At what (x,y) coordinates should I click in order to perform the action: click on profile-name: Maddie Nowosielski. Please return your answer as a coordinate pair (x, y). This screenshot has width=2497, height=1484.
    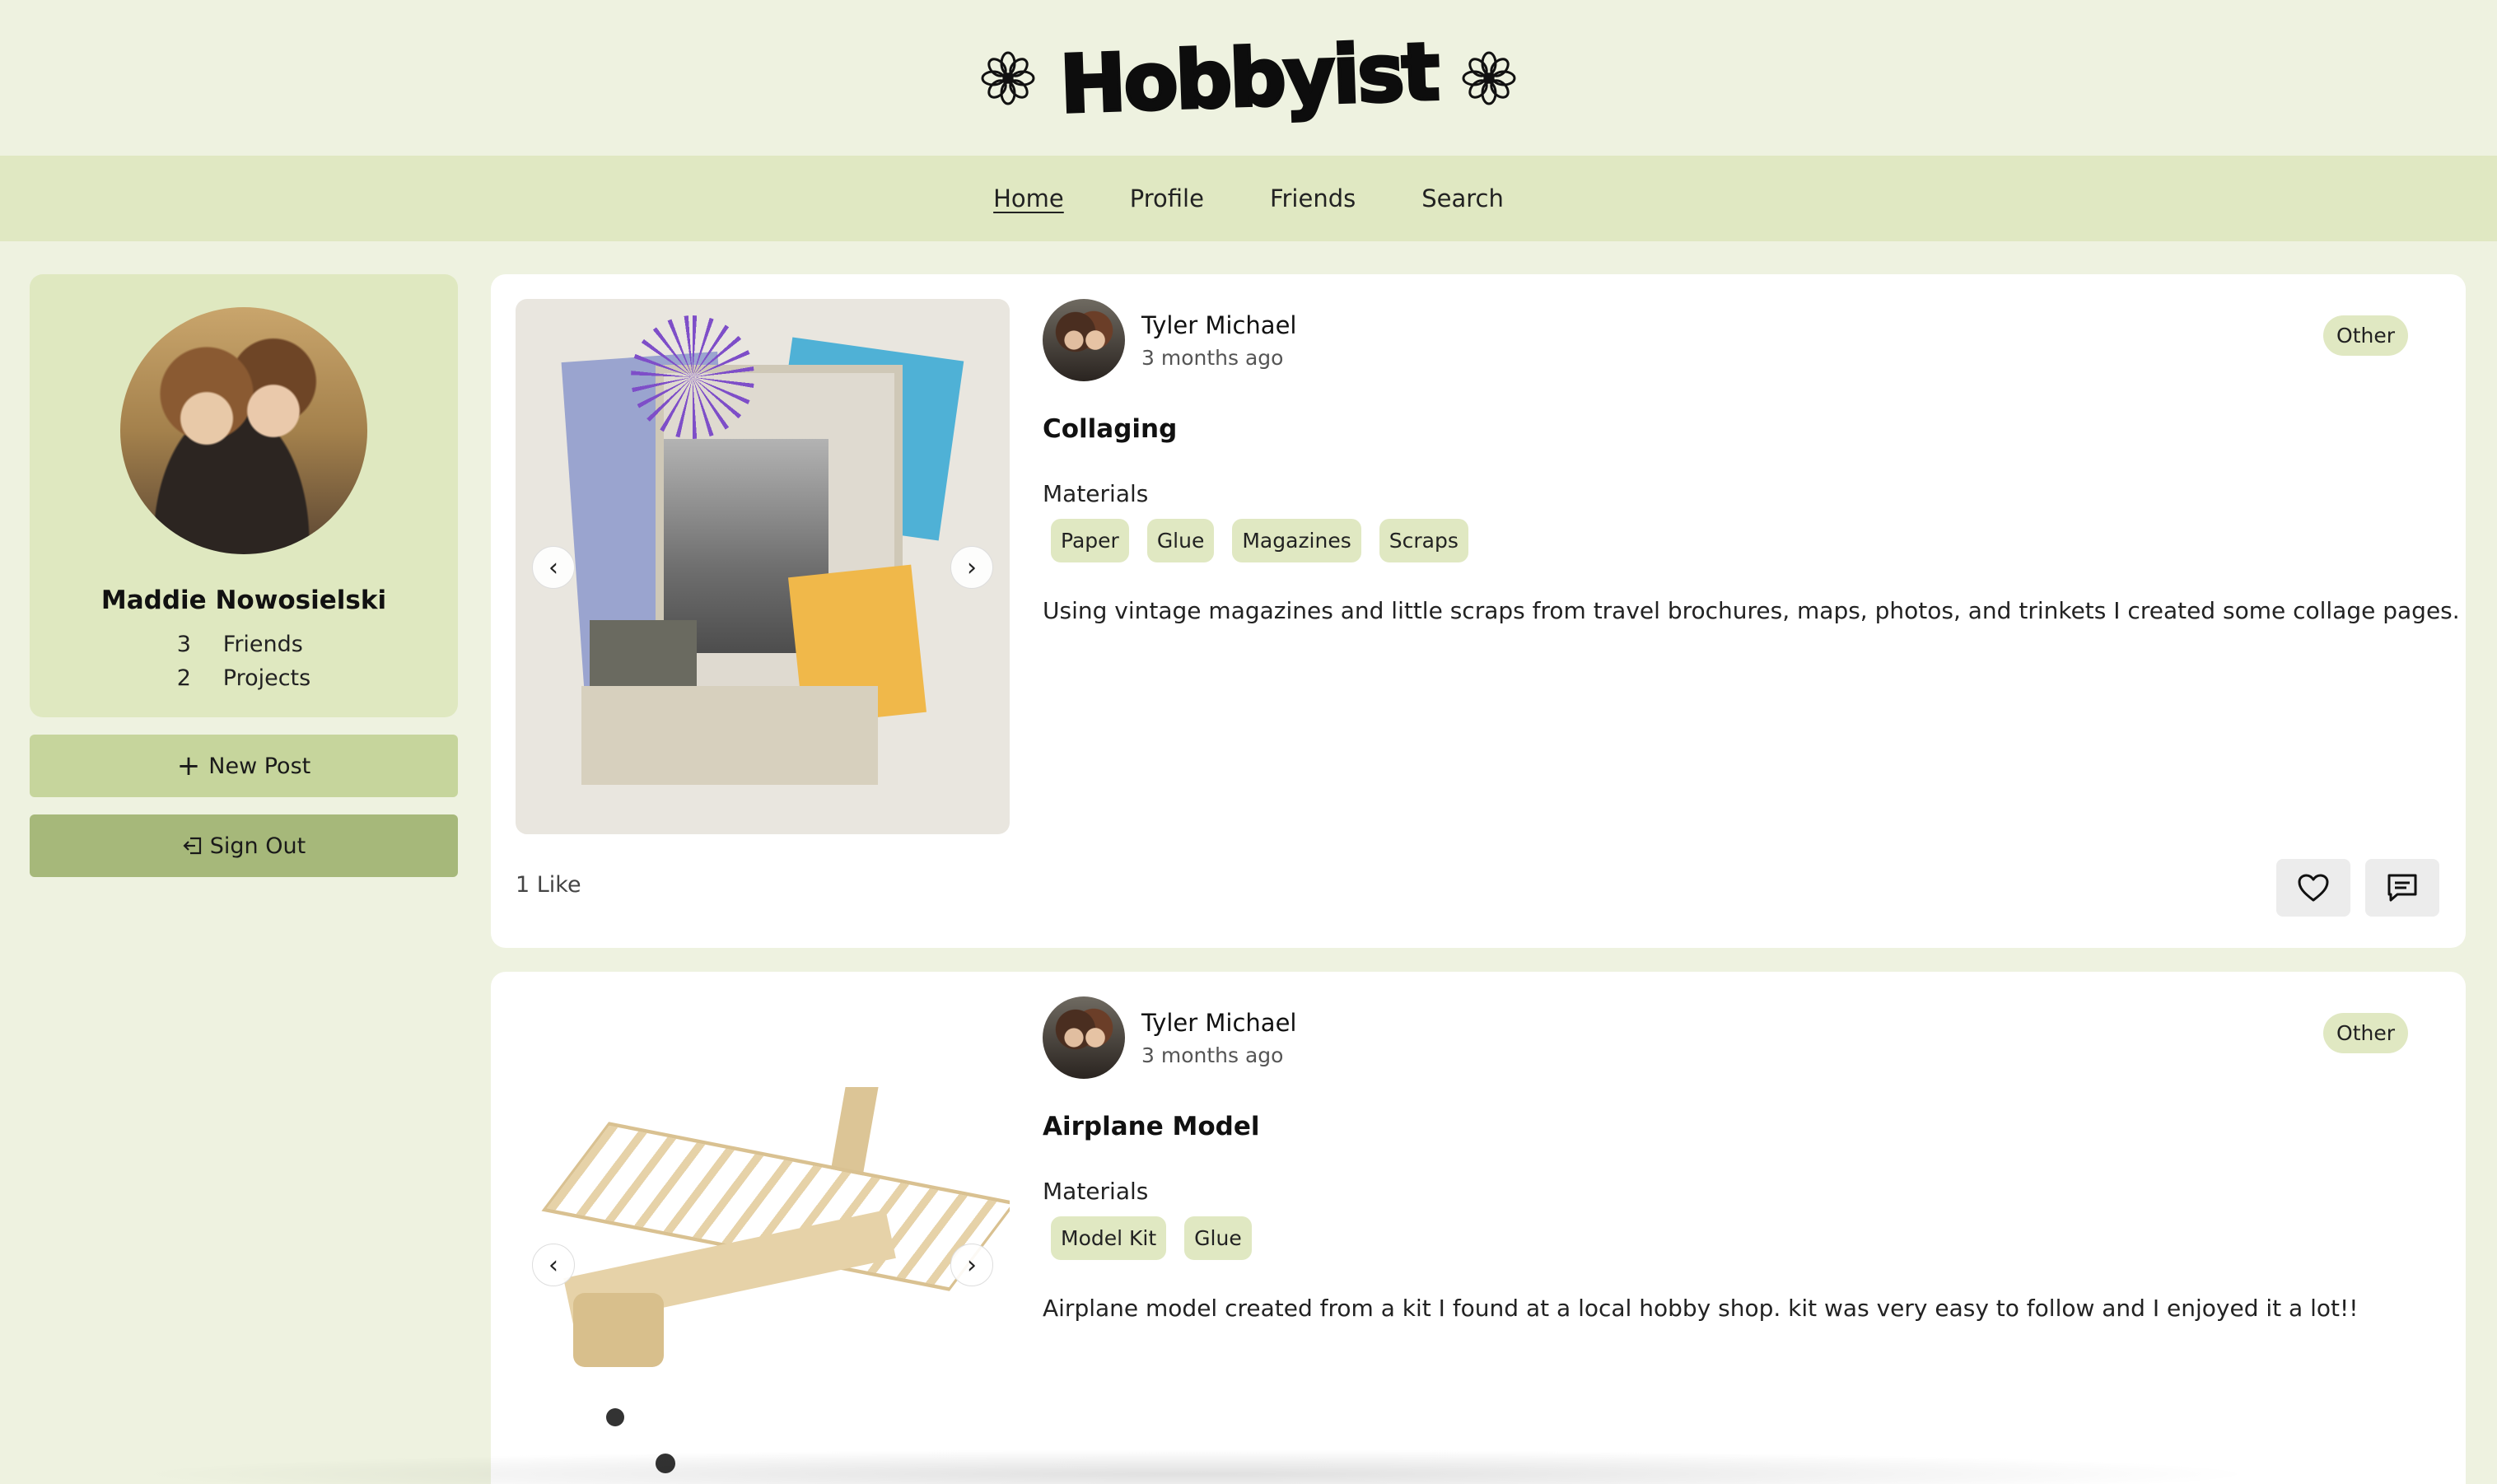
    Looking at the image, I should click on (243, 600).